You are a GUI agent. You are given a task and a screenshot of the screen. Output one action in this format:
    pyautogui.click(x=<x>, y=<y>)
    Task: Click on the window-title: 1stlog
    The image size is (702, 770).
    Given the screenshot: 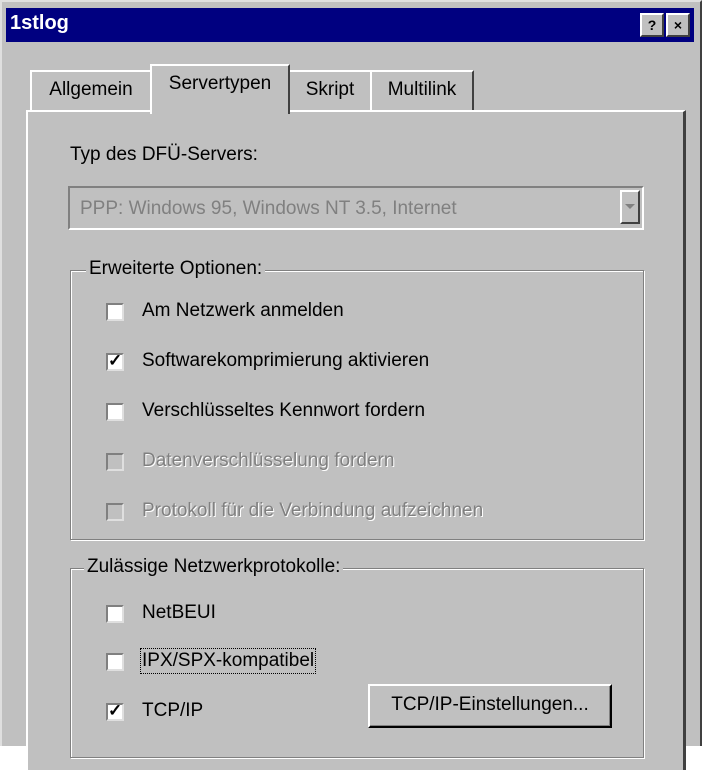 What is the action you would take?
    pyautogui.click(x=39, y=23)
    